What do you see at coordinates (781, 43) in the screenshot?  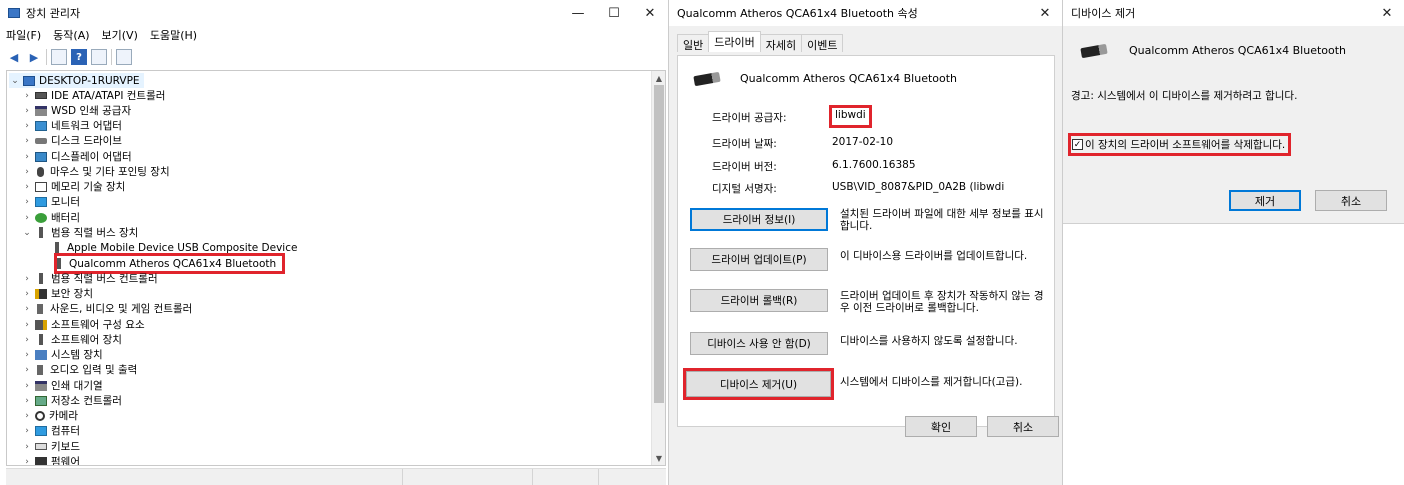 I see `tab-details: 자세히` at bounding box center [781, 43].